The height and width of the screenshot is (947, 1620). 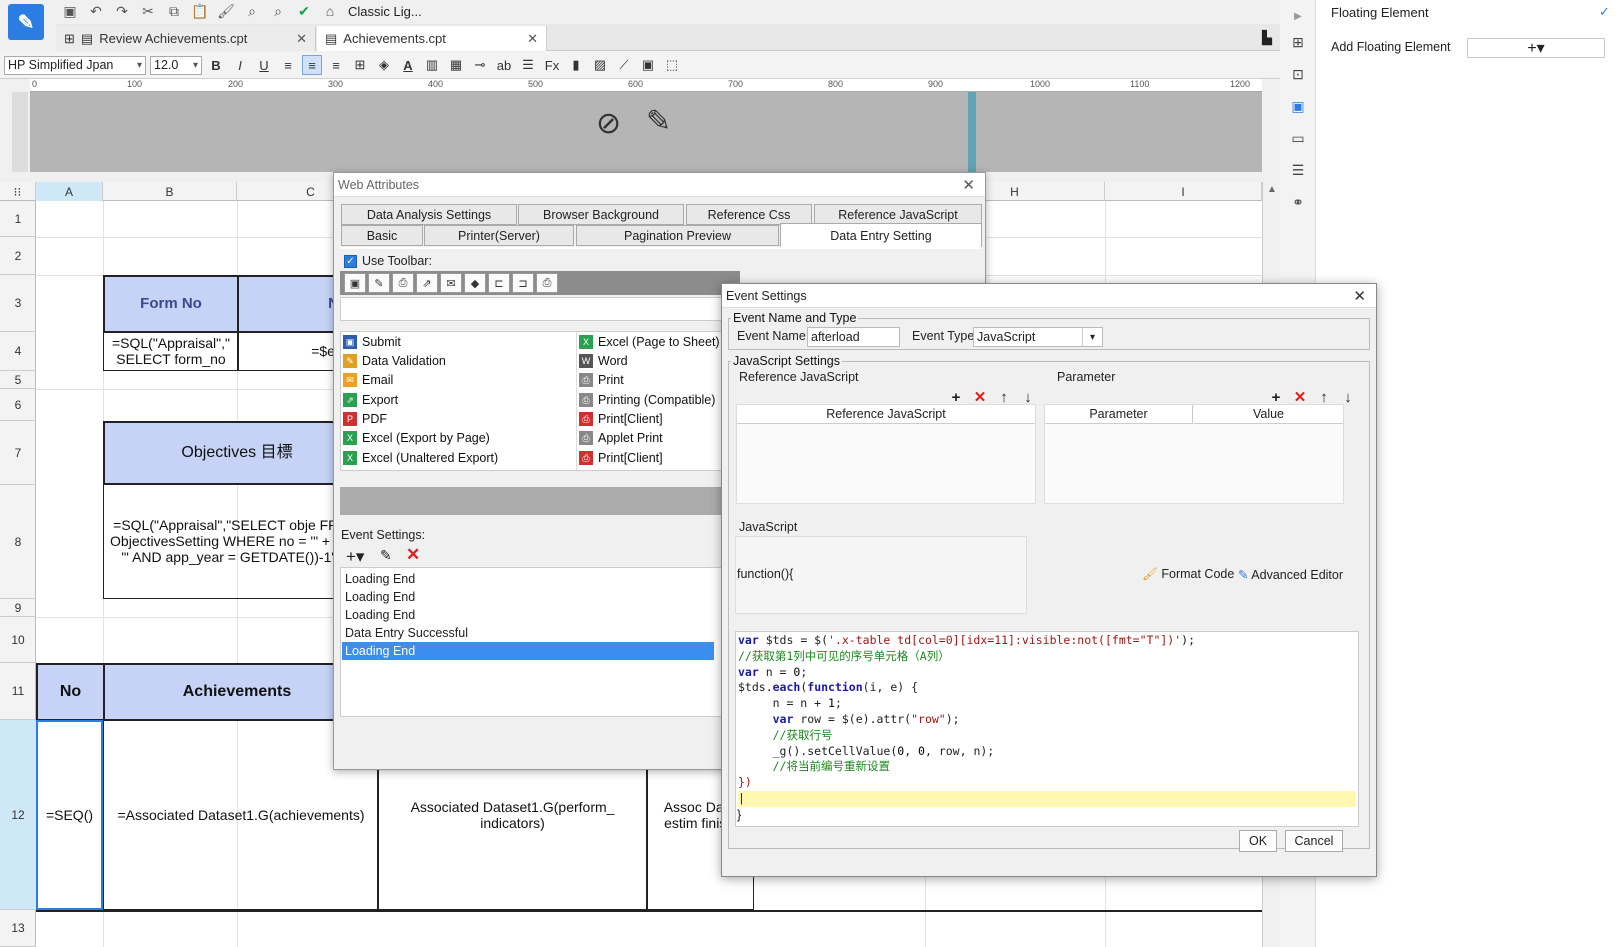 I want to click on list-item: X Excel (Page to Sheet), so click(x=649, y=342).